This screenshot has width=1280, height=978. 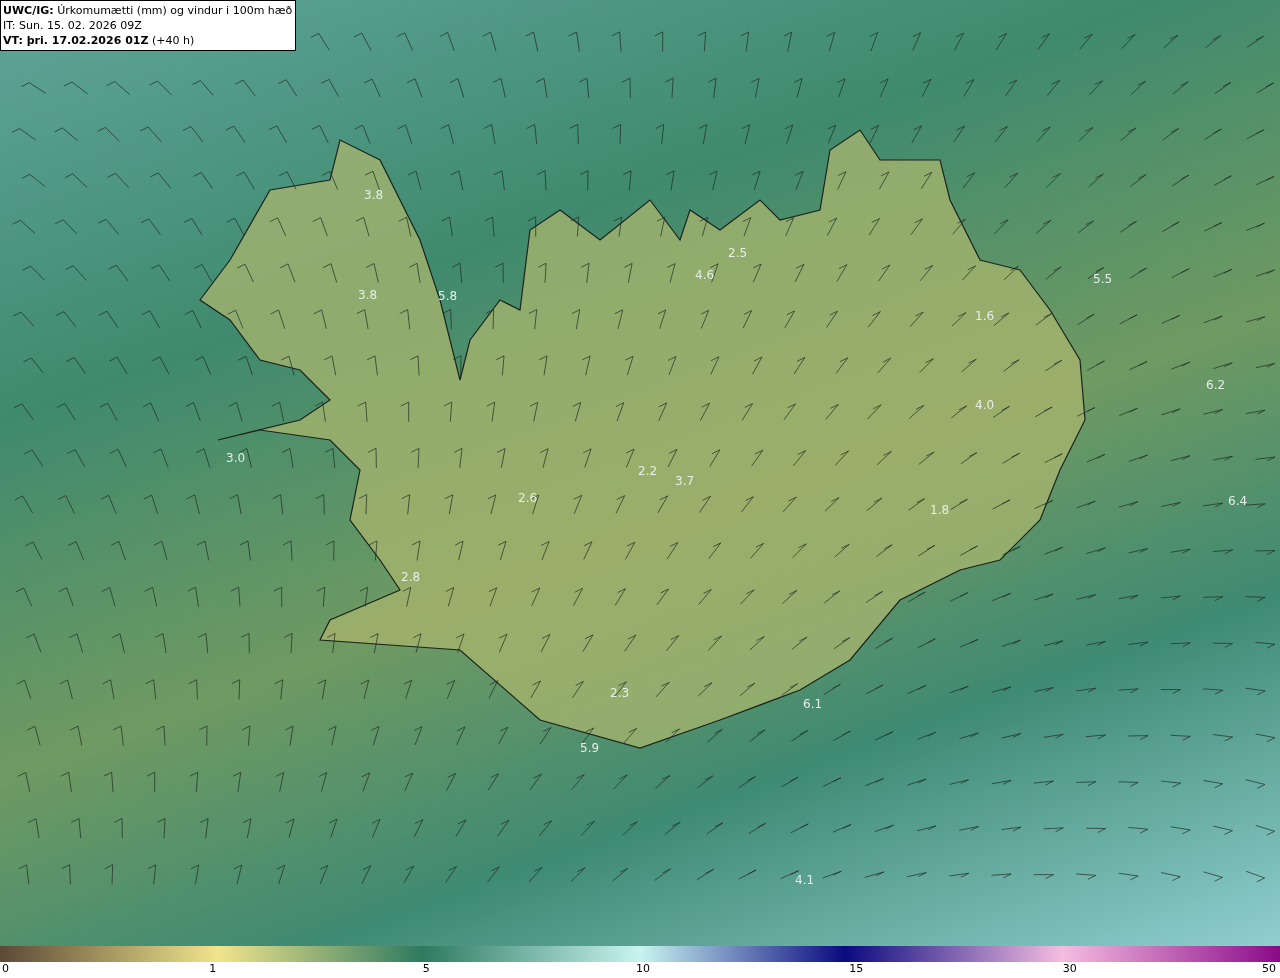 I want to click on scale-tick-label: 50, so click(x=1269, y=968).